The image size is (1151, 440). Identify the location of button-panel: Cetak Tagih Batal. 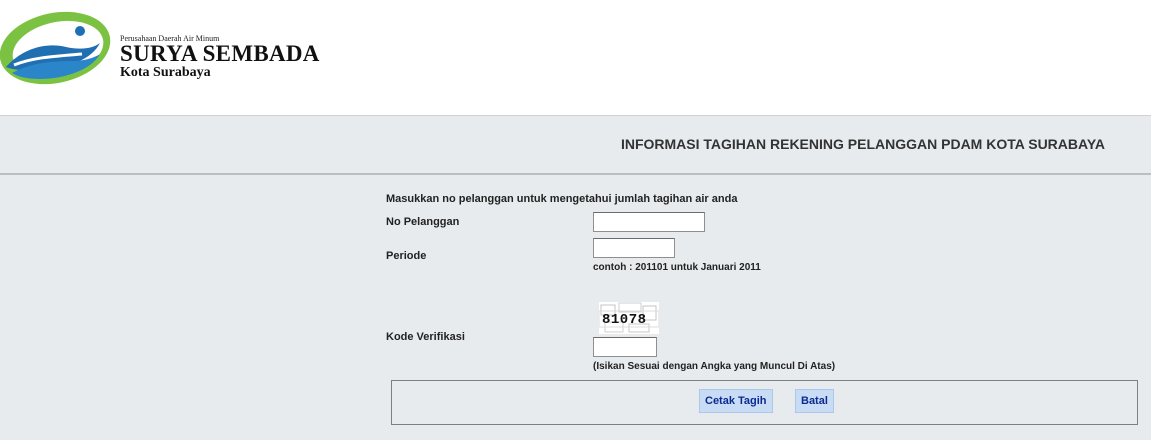
(764, 402).